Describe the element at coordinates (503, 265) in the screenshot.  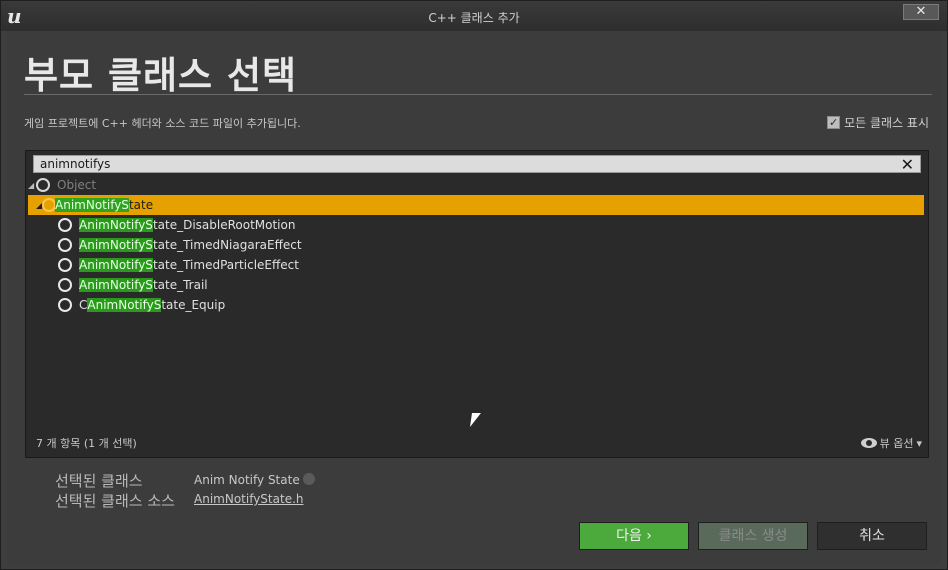
I see `tree-row-child: AnimNotifyS tate_TimedParticleEffect` at that location.